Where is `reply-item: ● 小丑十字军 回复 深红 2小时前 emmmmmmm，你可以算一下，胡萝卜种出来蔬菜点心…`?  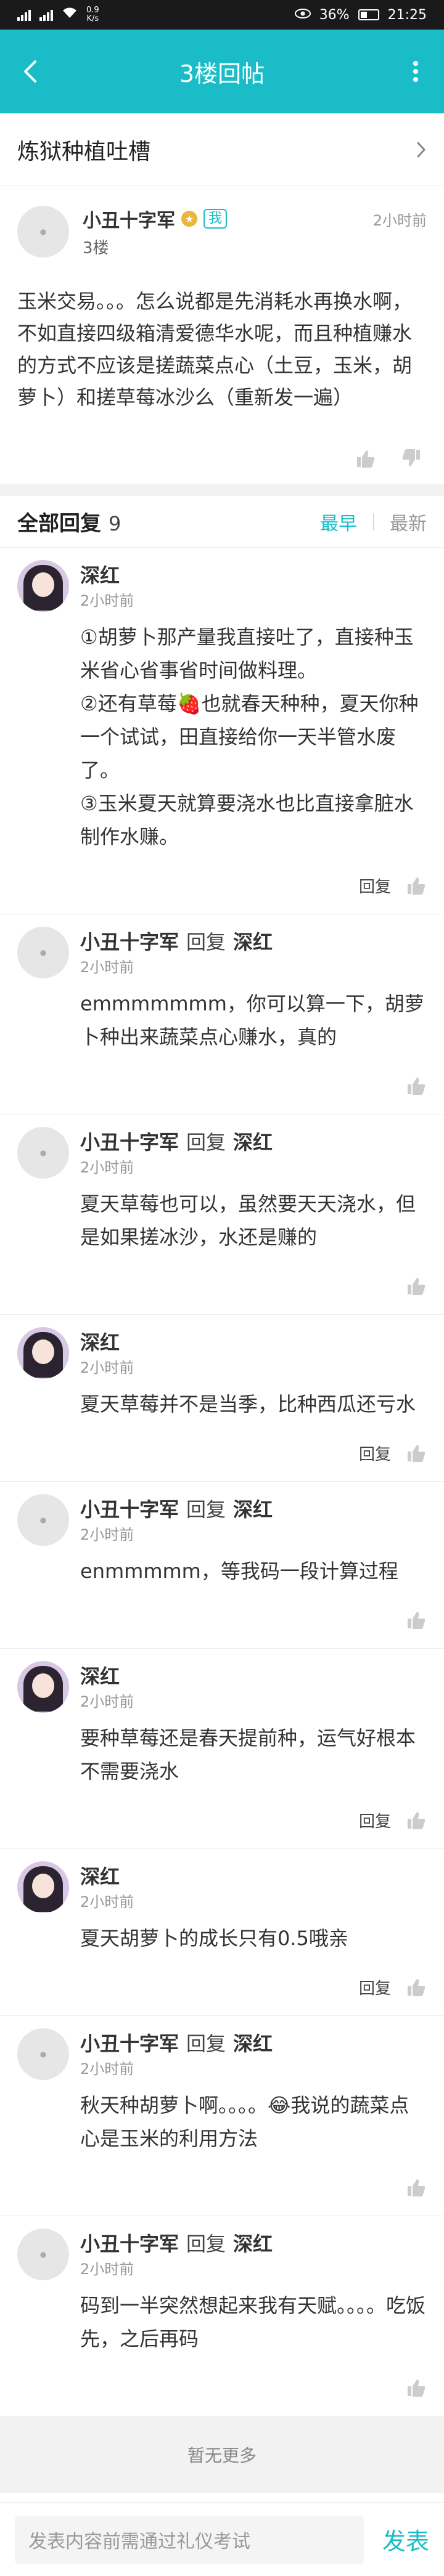 reply-item: ● 小丑十字军 回复 深红 2小时前 emmmmmmm，你可以算一下，胡萝卜种出来蔬菜点心… is located at coordinates (222, 1014).